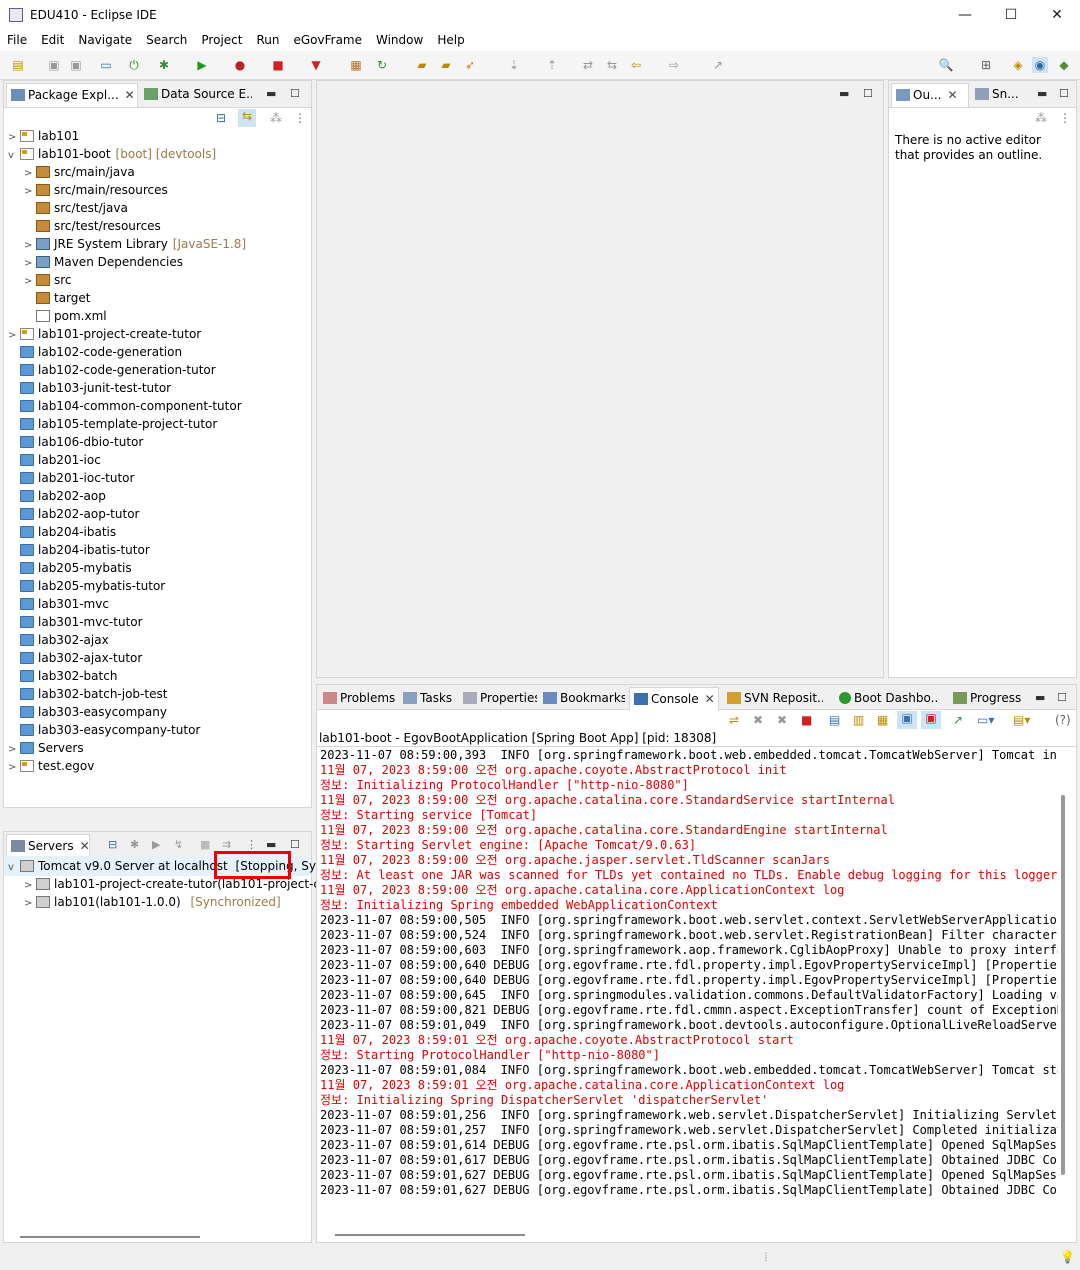 The width and height of the screenshot is (1080, 1270). What do you see at coordinates (674, 65) in the screenshot?
I see `forward-icon: ⇨` at bounding box center [674, 65].